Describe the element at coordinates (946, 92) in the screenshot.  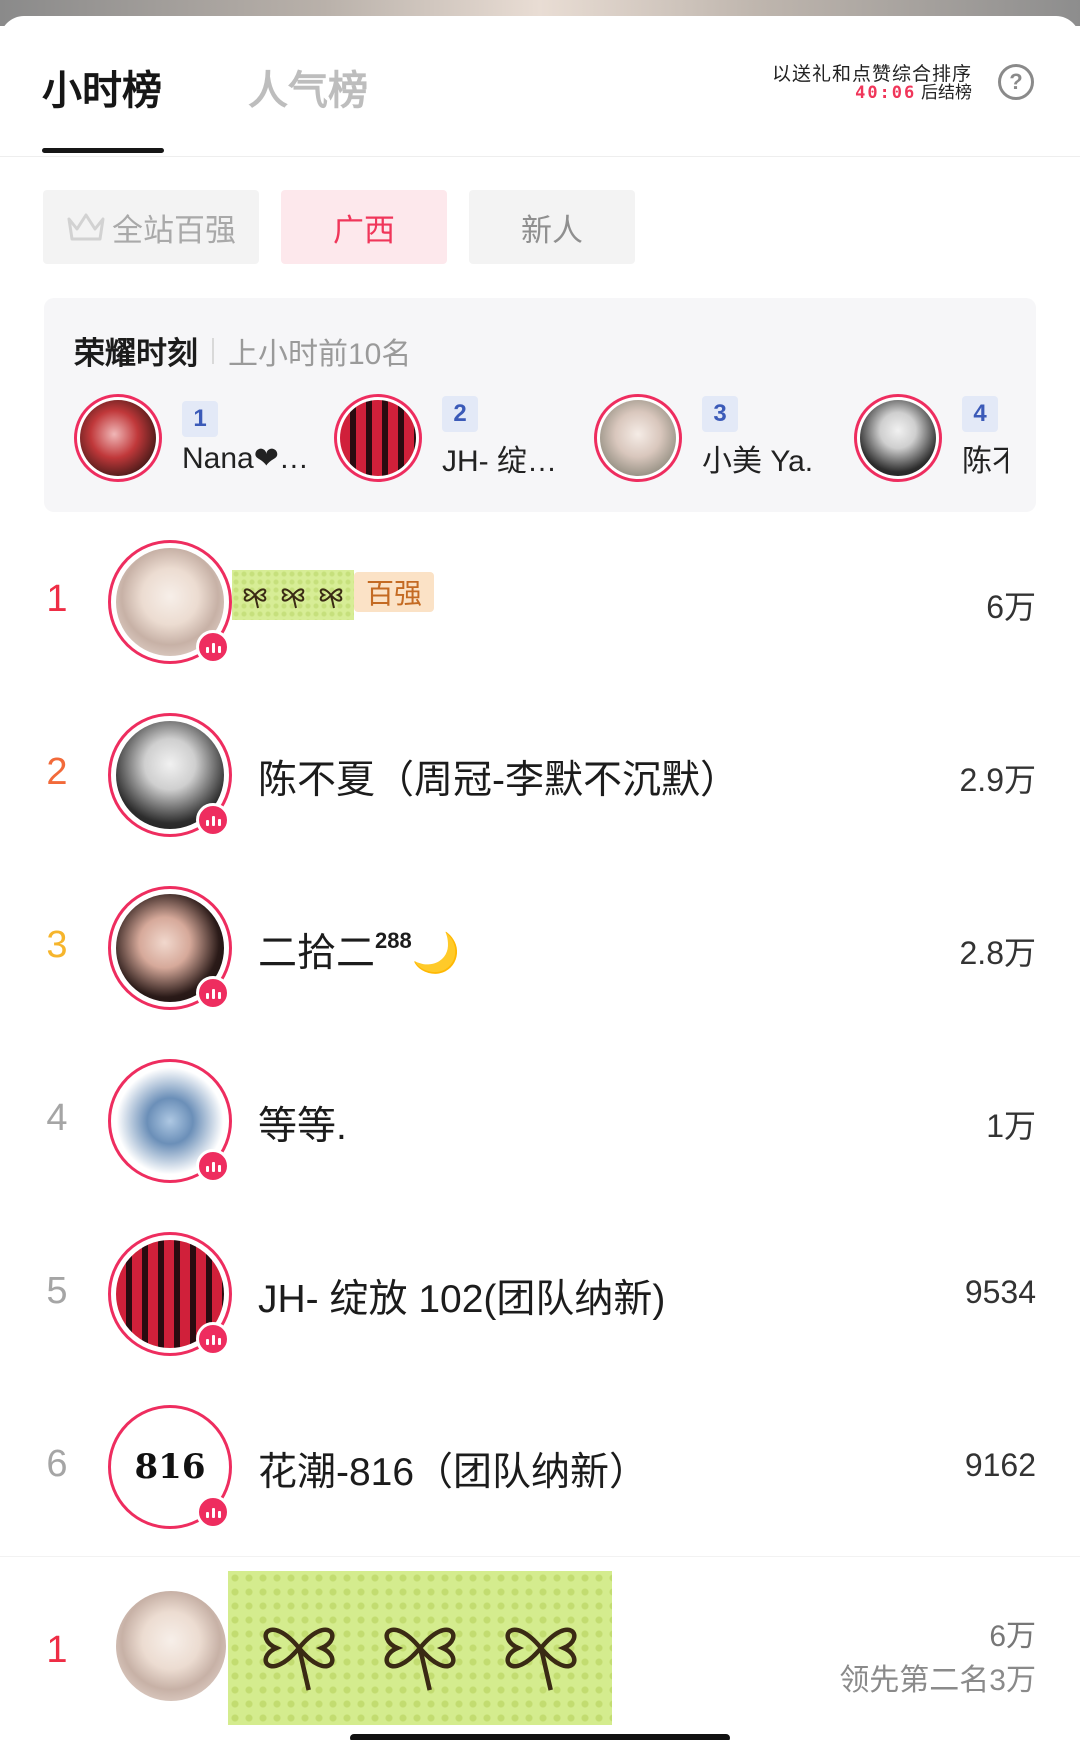
I see `countdown-suffix: 后结榜` at that location.